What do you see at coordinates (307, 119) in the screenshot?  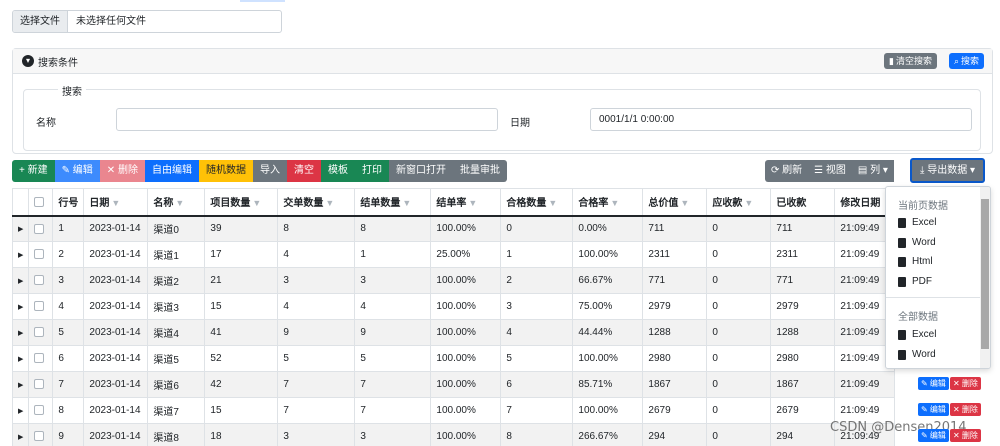 I see `name-input` at bounding box center [307, 119].